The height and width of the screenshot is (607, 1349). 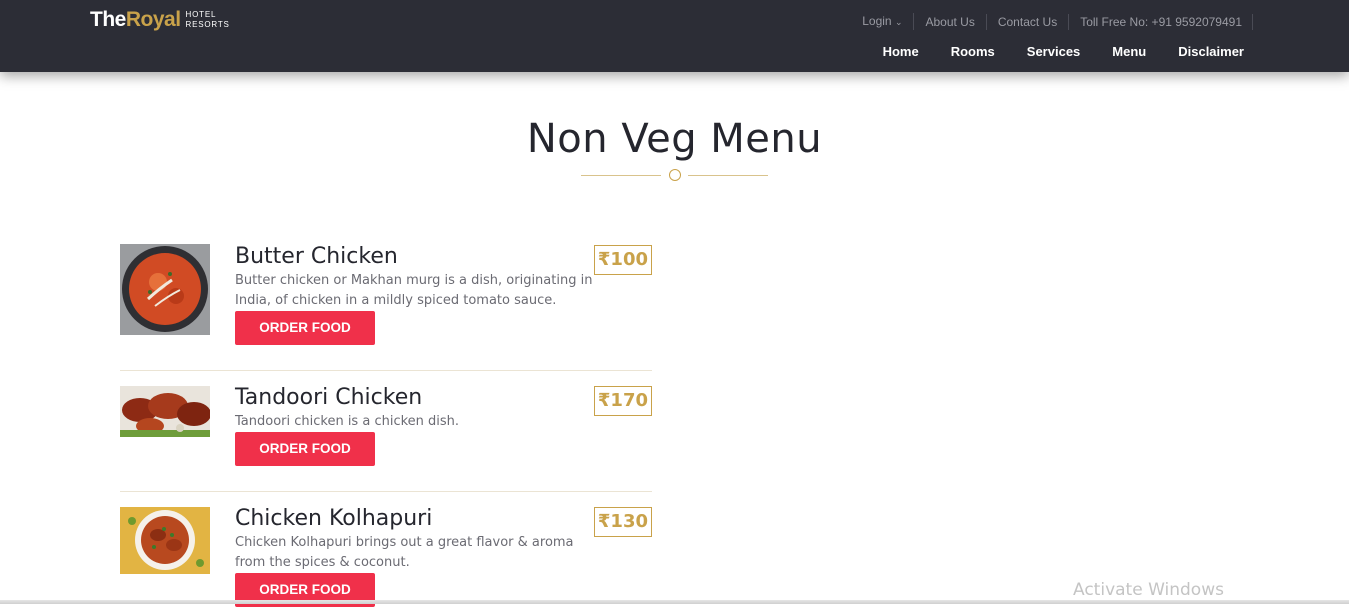 I want to click on chicken-kolhapuri-image, so click(x=165, y=540).